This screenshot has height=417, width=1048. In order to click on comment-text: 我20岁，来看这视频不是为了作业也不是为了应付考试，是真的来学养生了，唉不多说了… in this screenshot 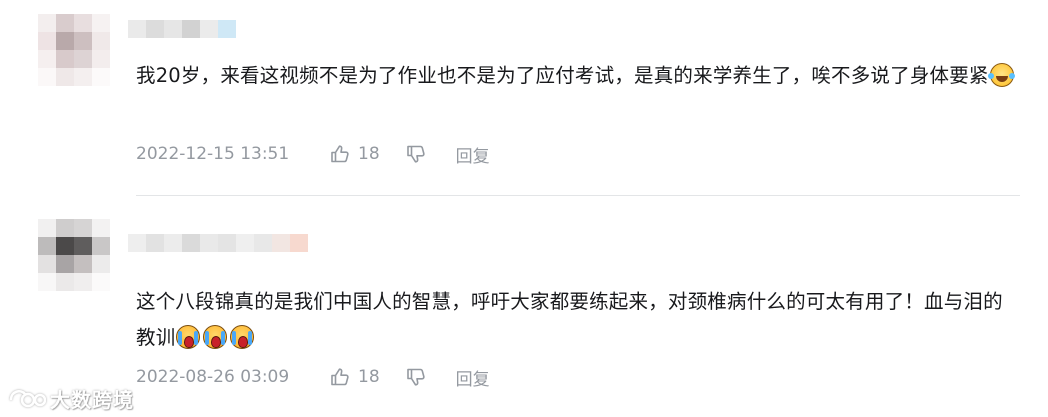, I will do `click(576, 76)`.